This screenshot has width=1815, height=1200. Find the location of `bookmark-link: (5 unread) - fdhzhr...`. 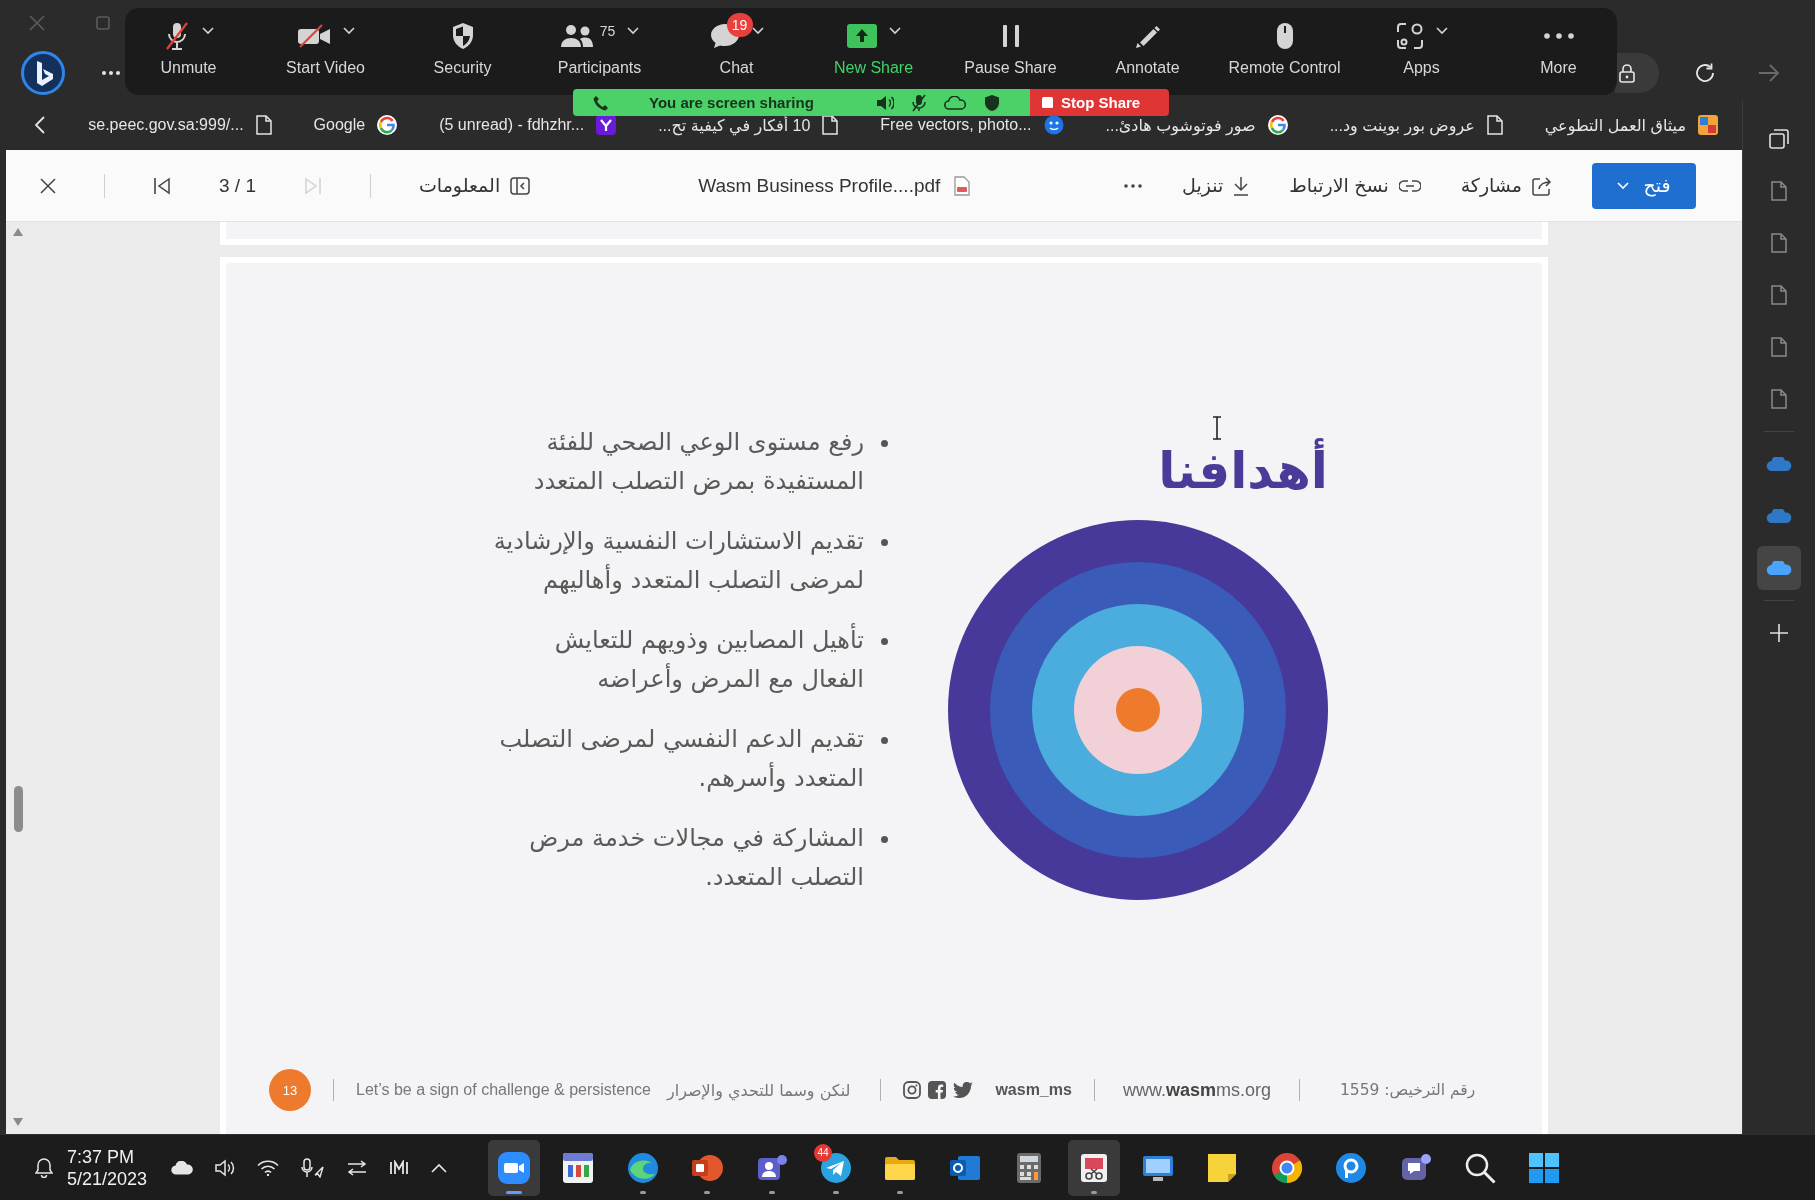

bookmark-link: (5 unread) - fdhzhr... is located at coordinates (528, 125).